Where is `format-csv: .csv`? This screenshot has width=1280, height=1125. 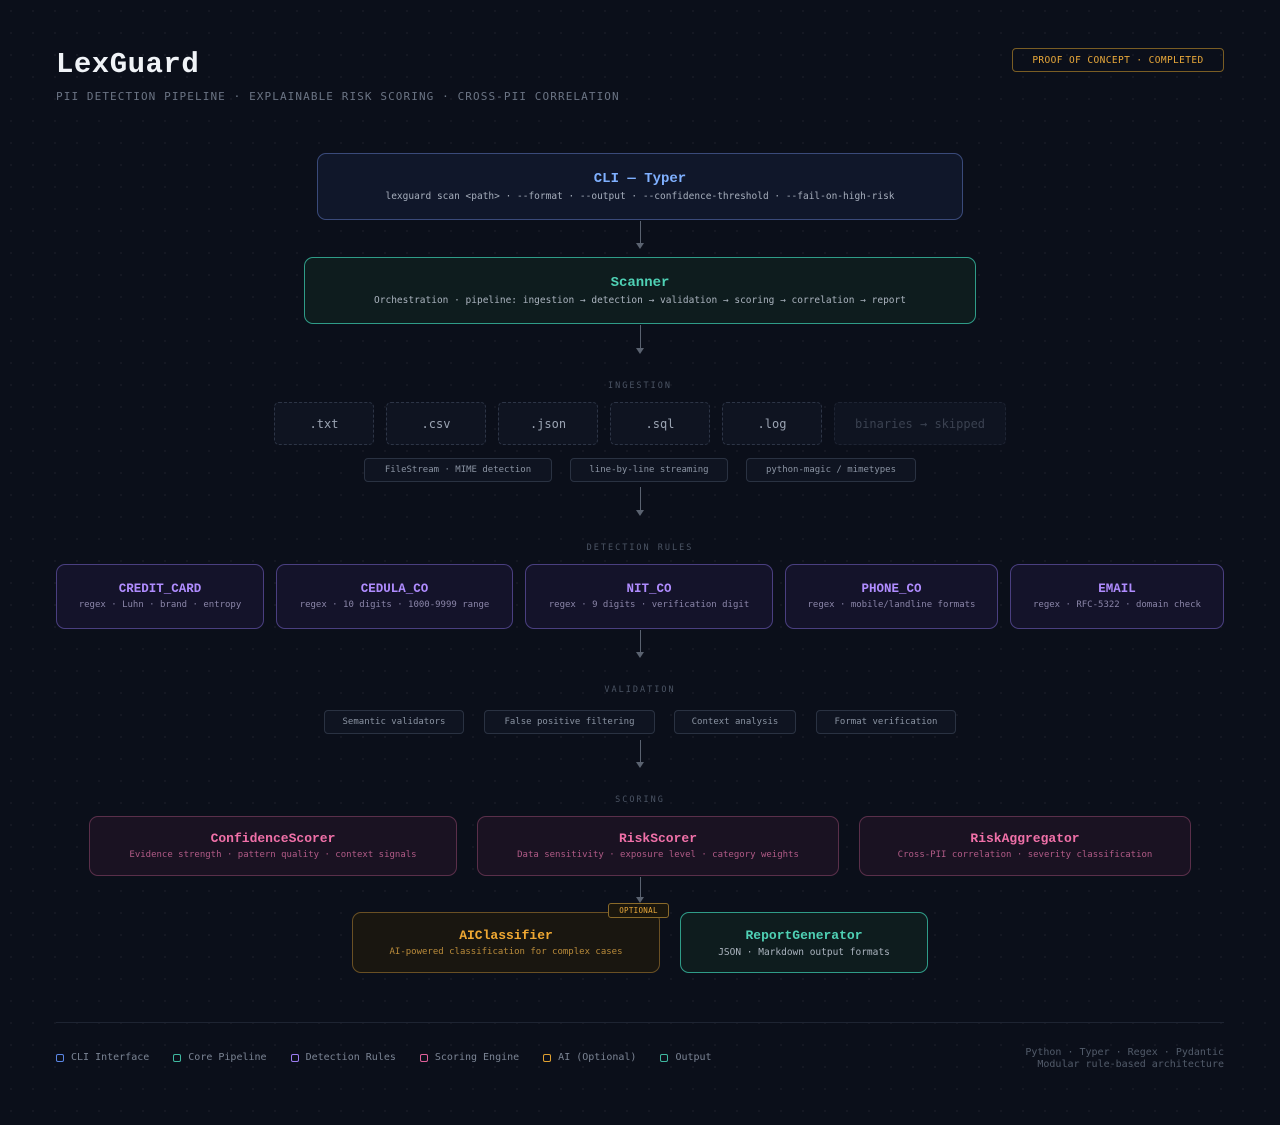
format-csv: .csv is located at coordinates (436, 423).